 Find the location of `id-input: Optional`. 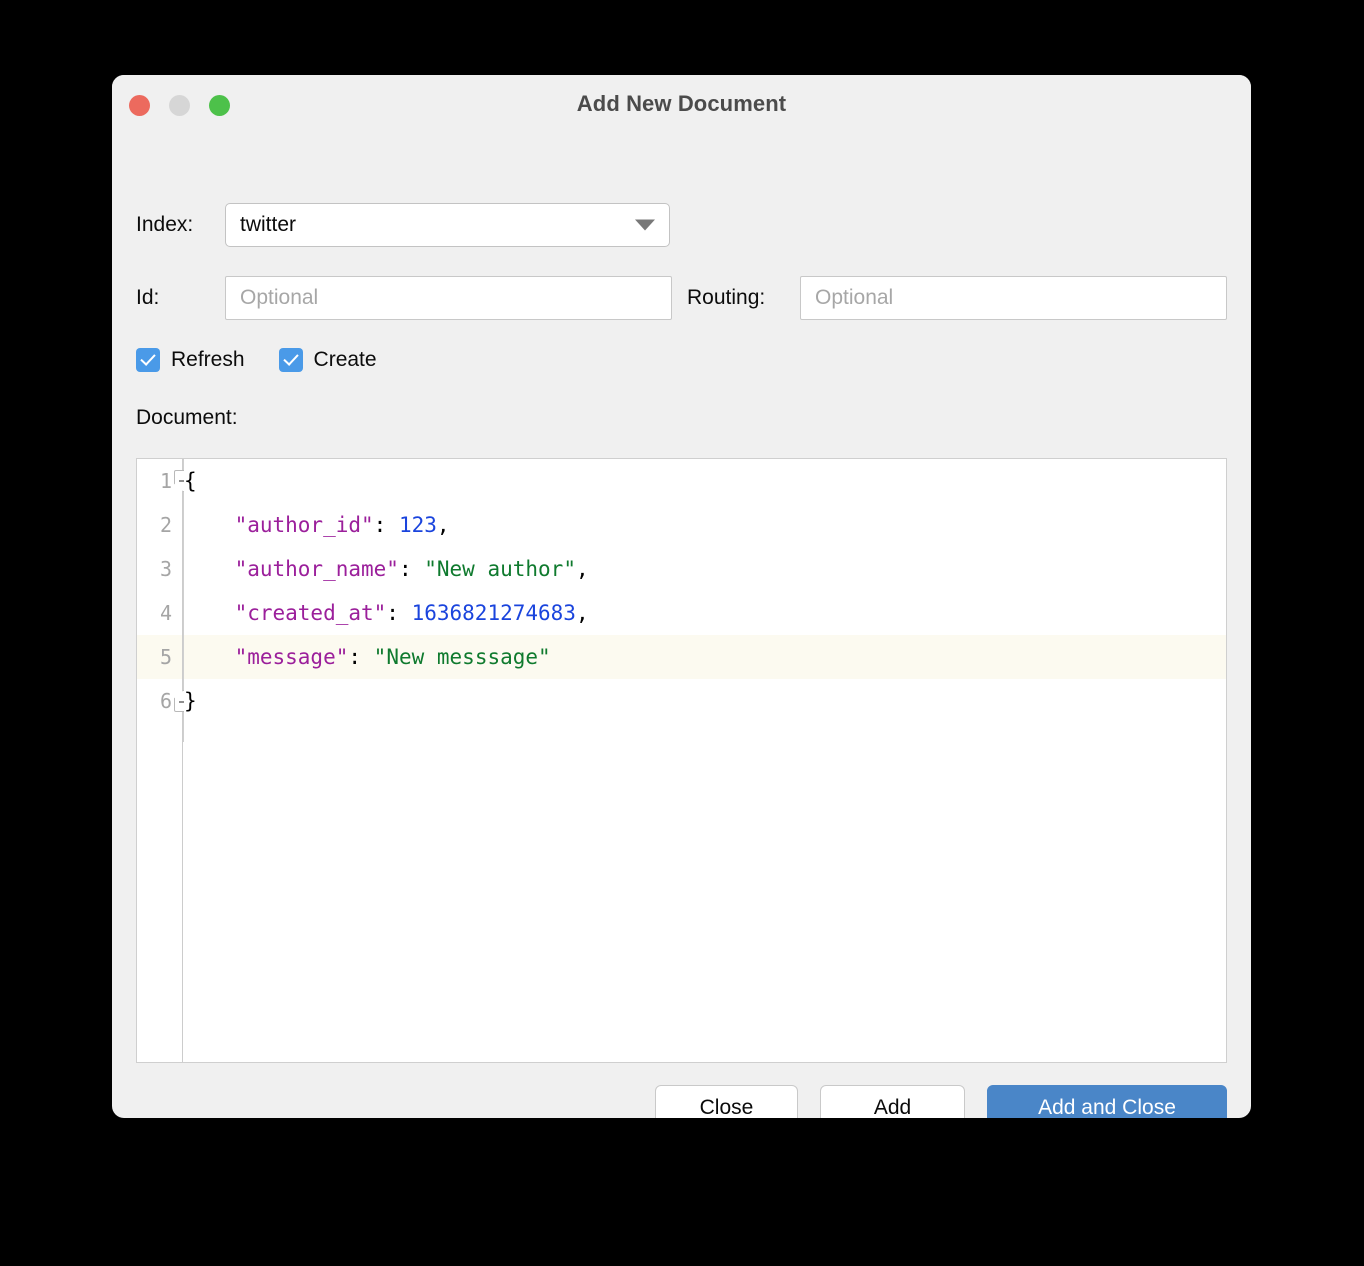

id-input: Optional is located at coordinates (448, 298).